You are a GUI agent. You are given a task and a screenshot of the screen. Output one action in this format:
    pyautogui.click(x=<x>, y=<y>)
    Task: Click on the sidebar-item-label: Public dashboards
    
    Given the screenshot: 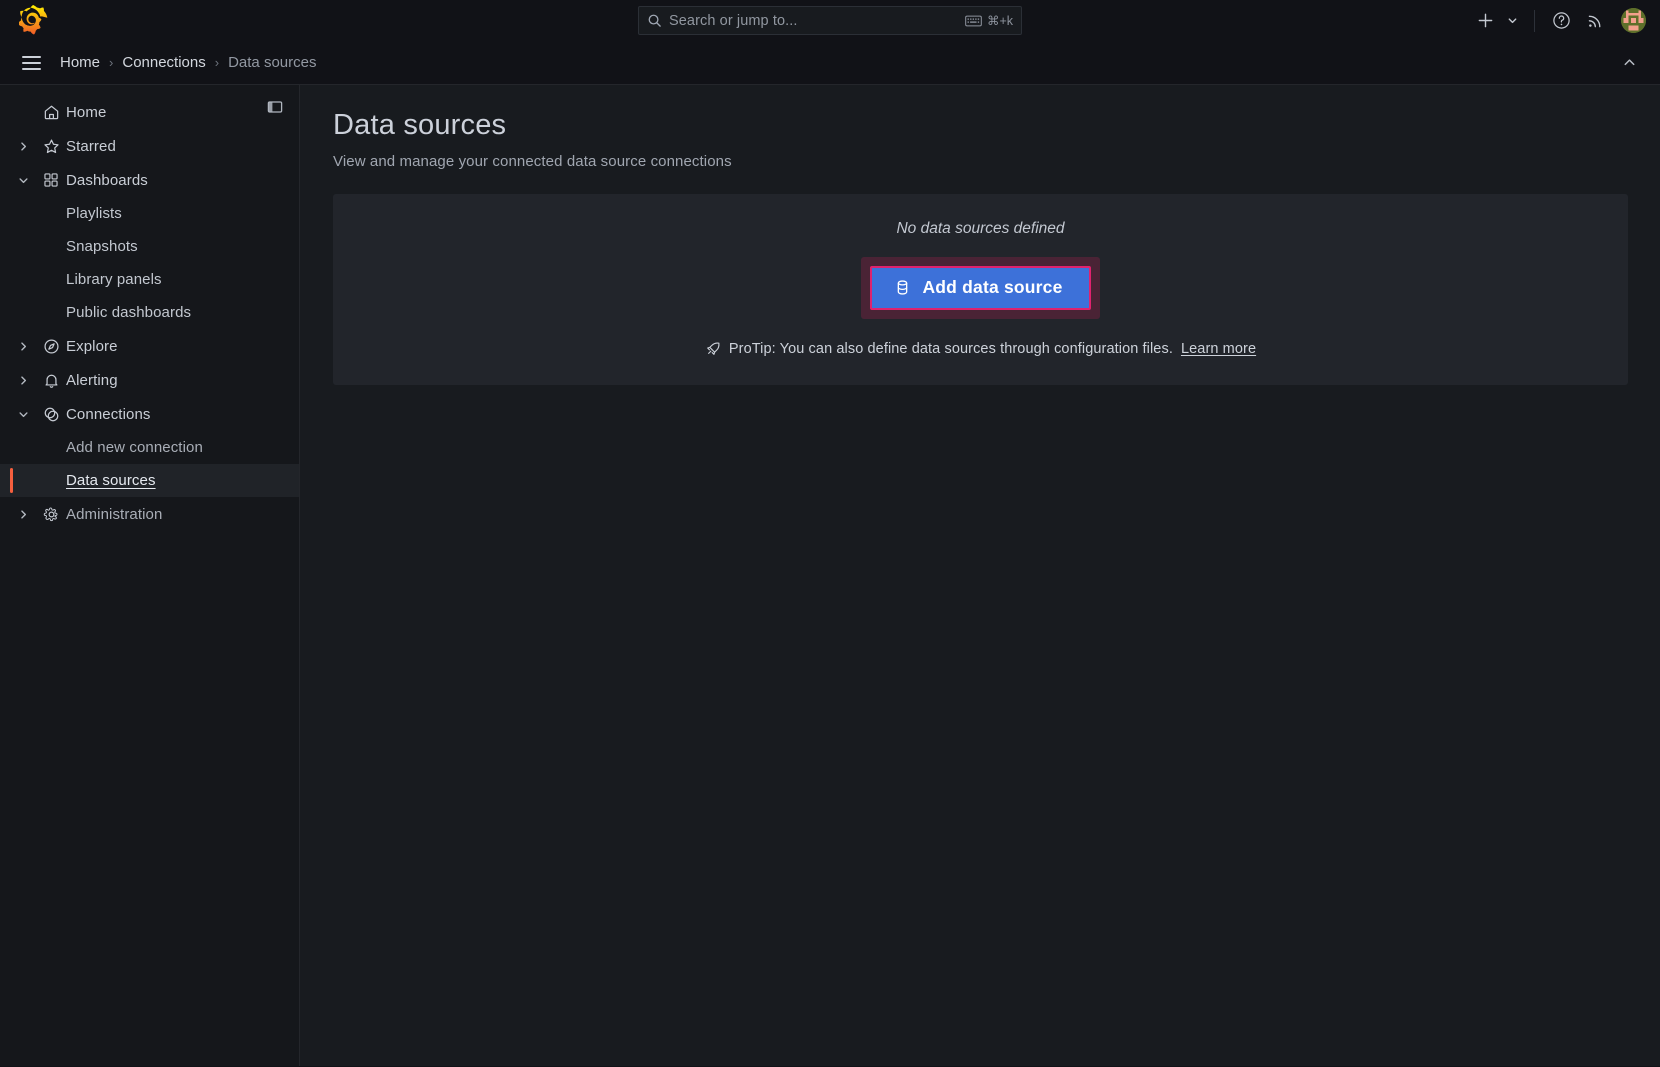 What is the action you would take?
    pyautogui.click(x=129, y=312)
    